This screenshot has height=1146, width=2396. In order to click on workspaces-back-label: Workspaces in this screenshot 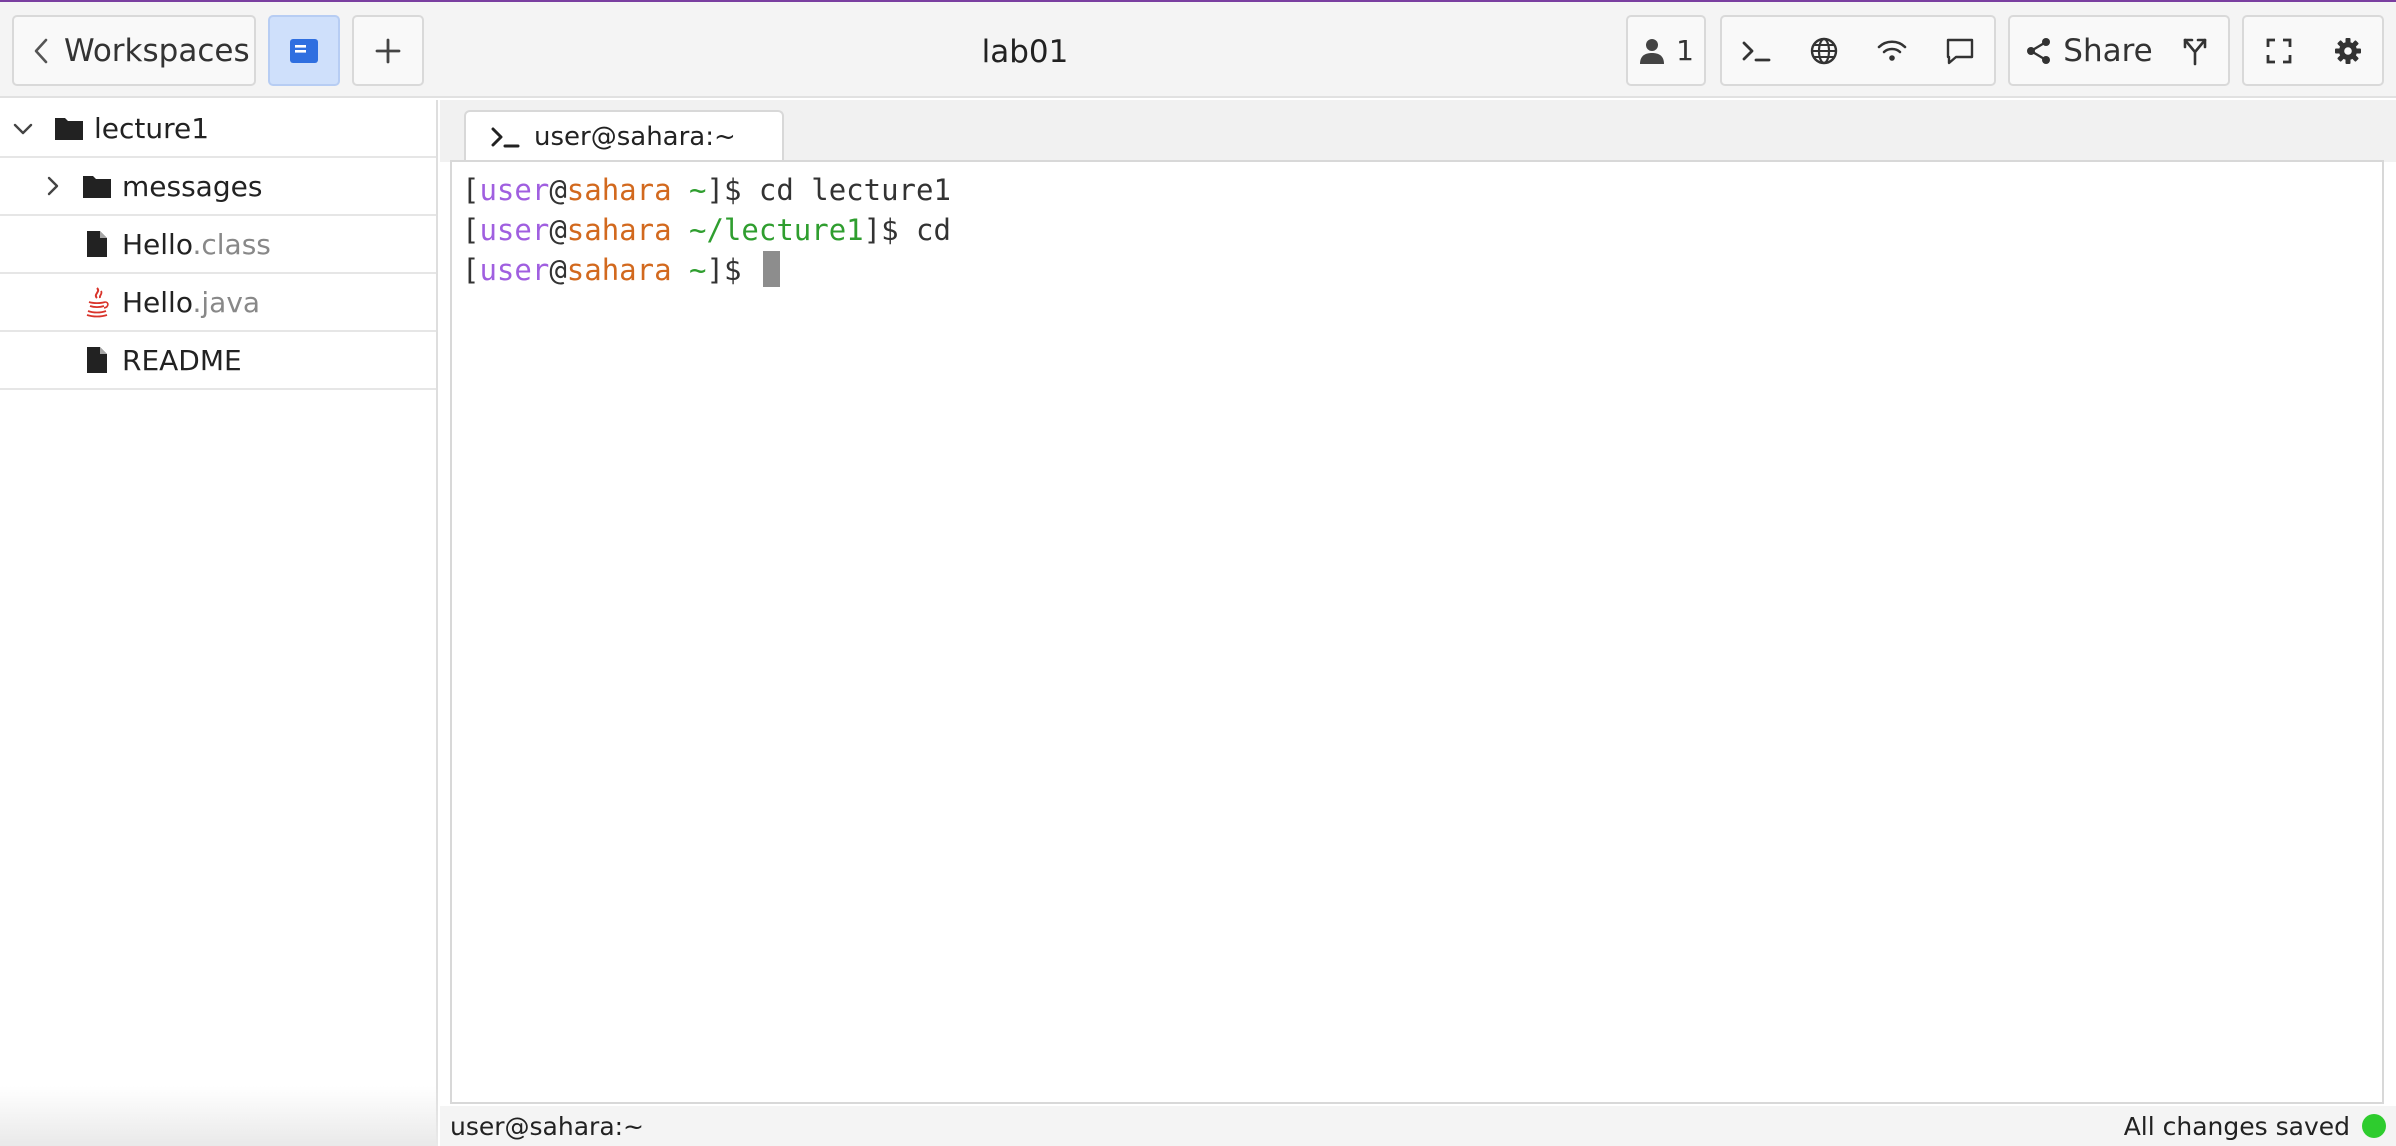, I will do `click(157, 50)`.